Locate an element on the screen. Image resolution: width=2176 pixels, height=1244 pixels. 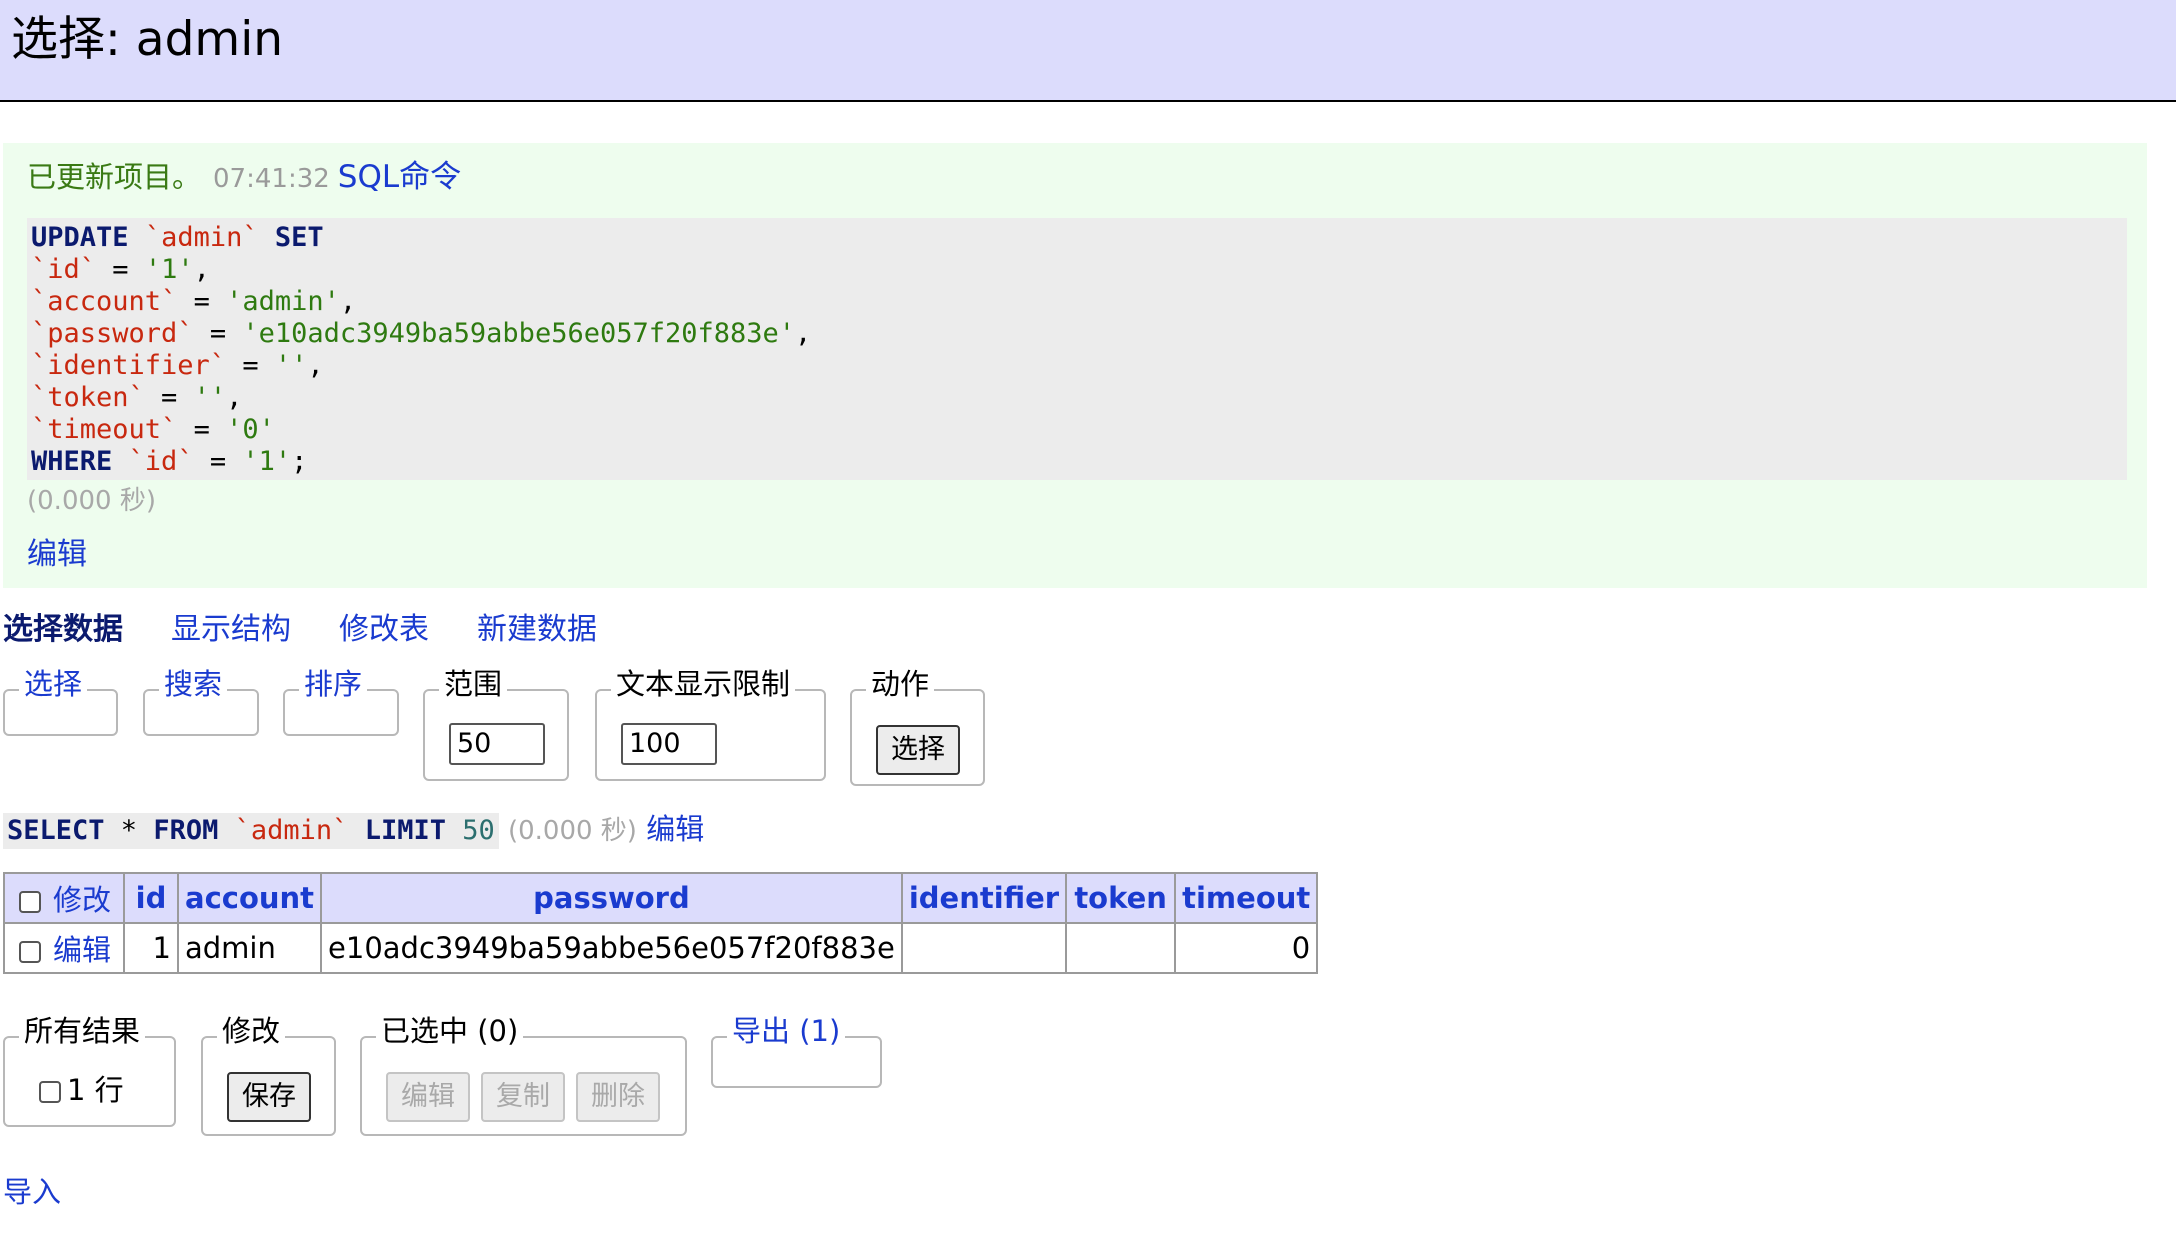
search-fieldset: 搜索 is located at coordinates (201, 700).